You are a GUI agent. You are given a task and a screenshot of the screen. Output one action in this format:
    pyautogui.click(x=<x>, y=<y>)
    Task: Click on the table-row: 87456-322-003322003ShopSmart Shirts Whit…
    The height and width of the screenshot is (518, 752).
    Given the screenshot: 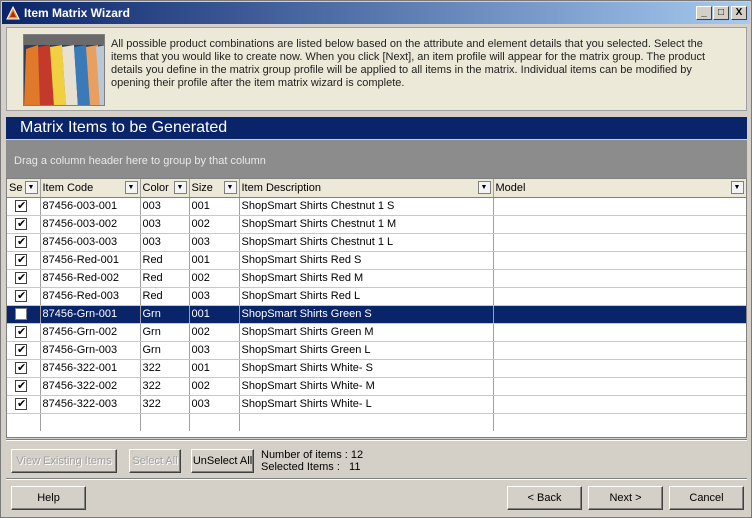 What is the action you would take?
    pyautogui.click(x=376, y=404)
    